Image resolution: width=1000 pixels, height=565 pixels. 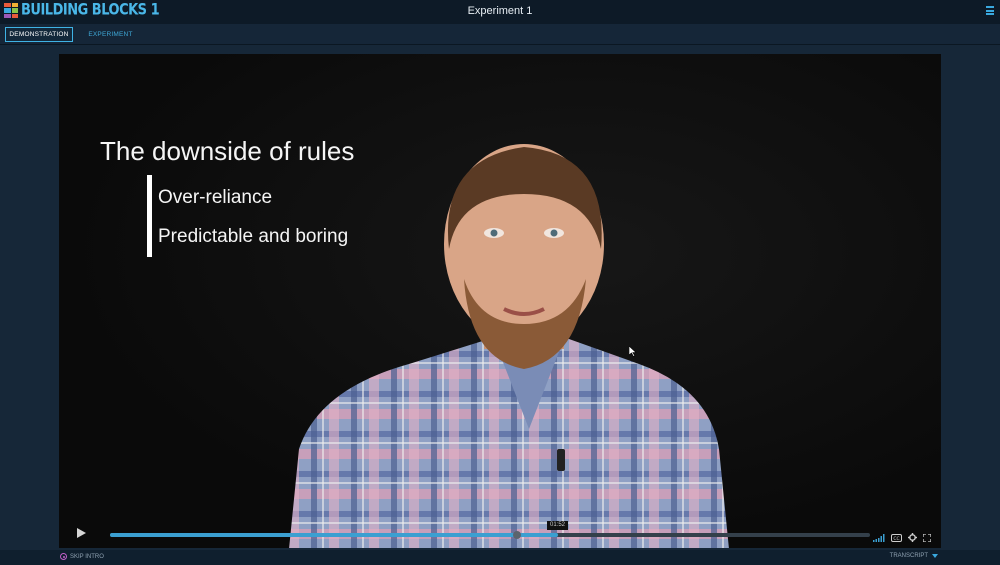 What do you see at coordinates (879, 538) in the screenshot?
I see `signal-icon` at bounding box center [879, 538].